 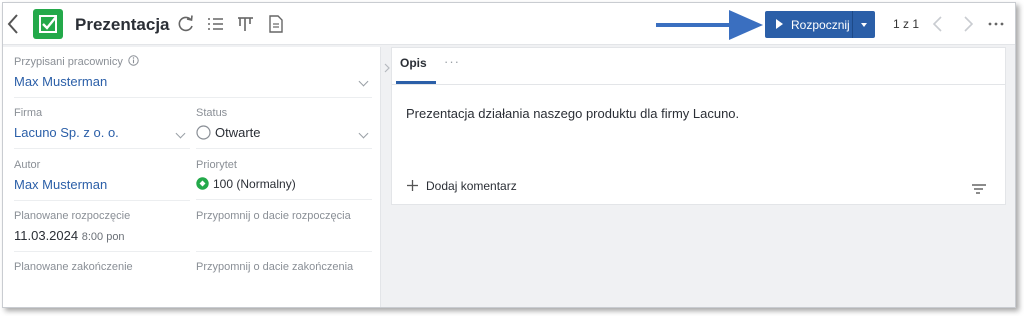 I want to click on priority-field: Priorytet 100 (Normalny), so click(x=284, y=179).